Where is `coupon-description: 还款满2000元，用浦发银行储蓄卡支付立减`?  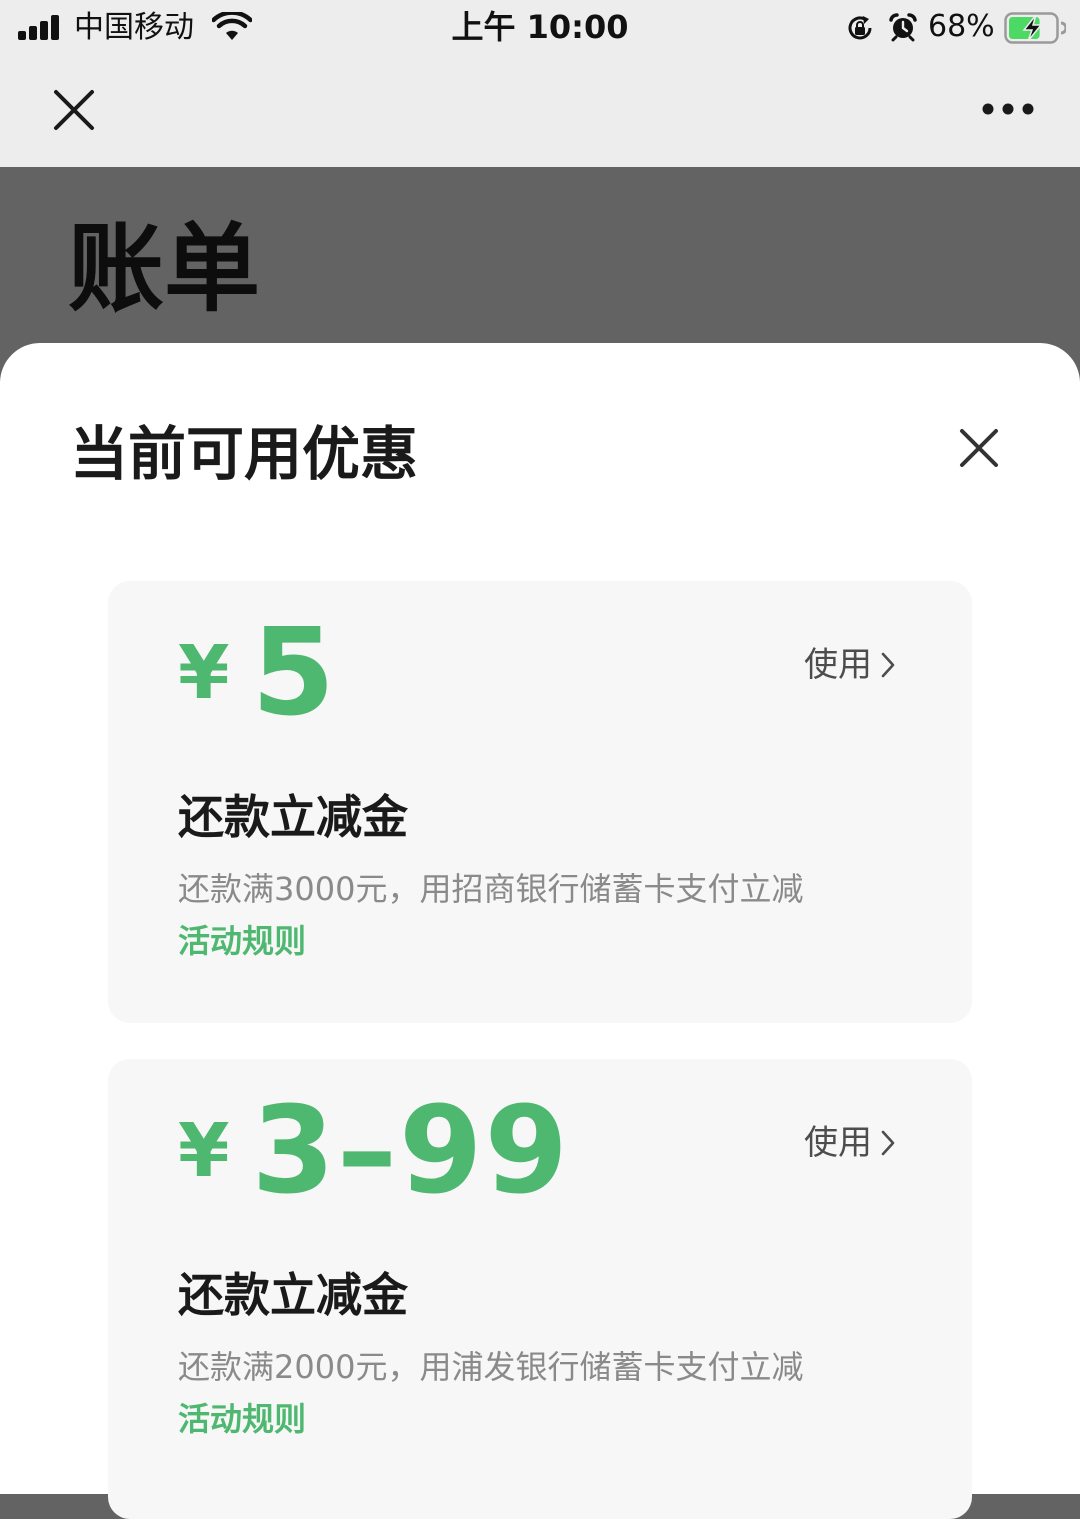 coupon-description: 还款满2000元，用浦发银行储蓄卡支付立减 is located at coordinates (491, 1367).